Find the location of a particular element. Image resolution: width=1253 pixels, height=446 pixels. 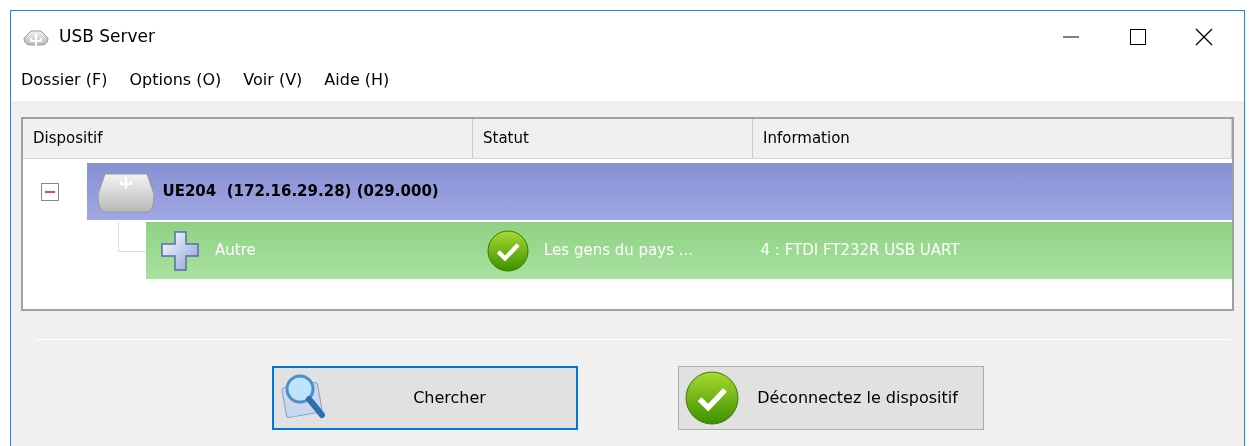

column-header: Dispositif is located at coordinates (248, 138).